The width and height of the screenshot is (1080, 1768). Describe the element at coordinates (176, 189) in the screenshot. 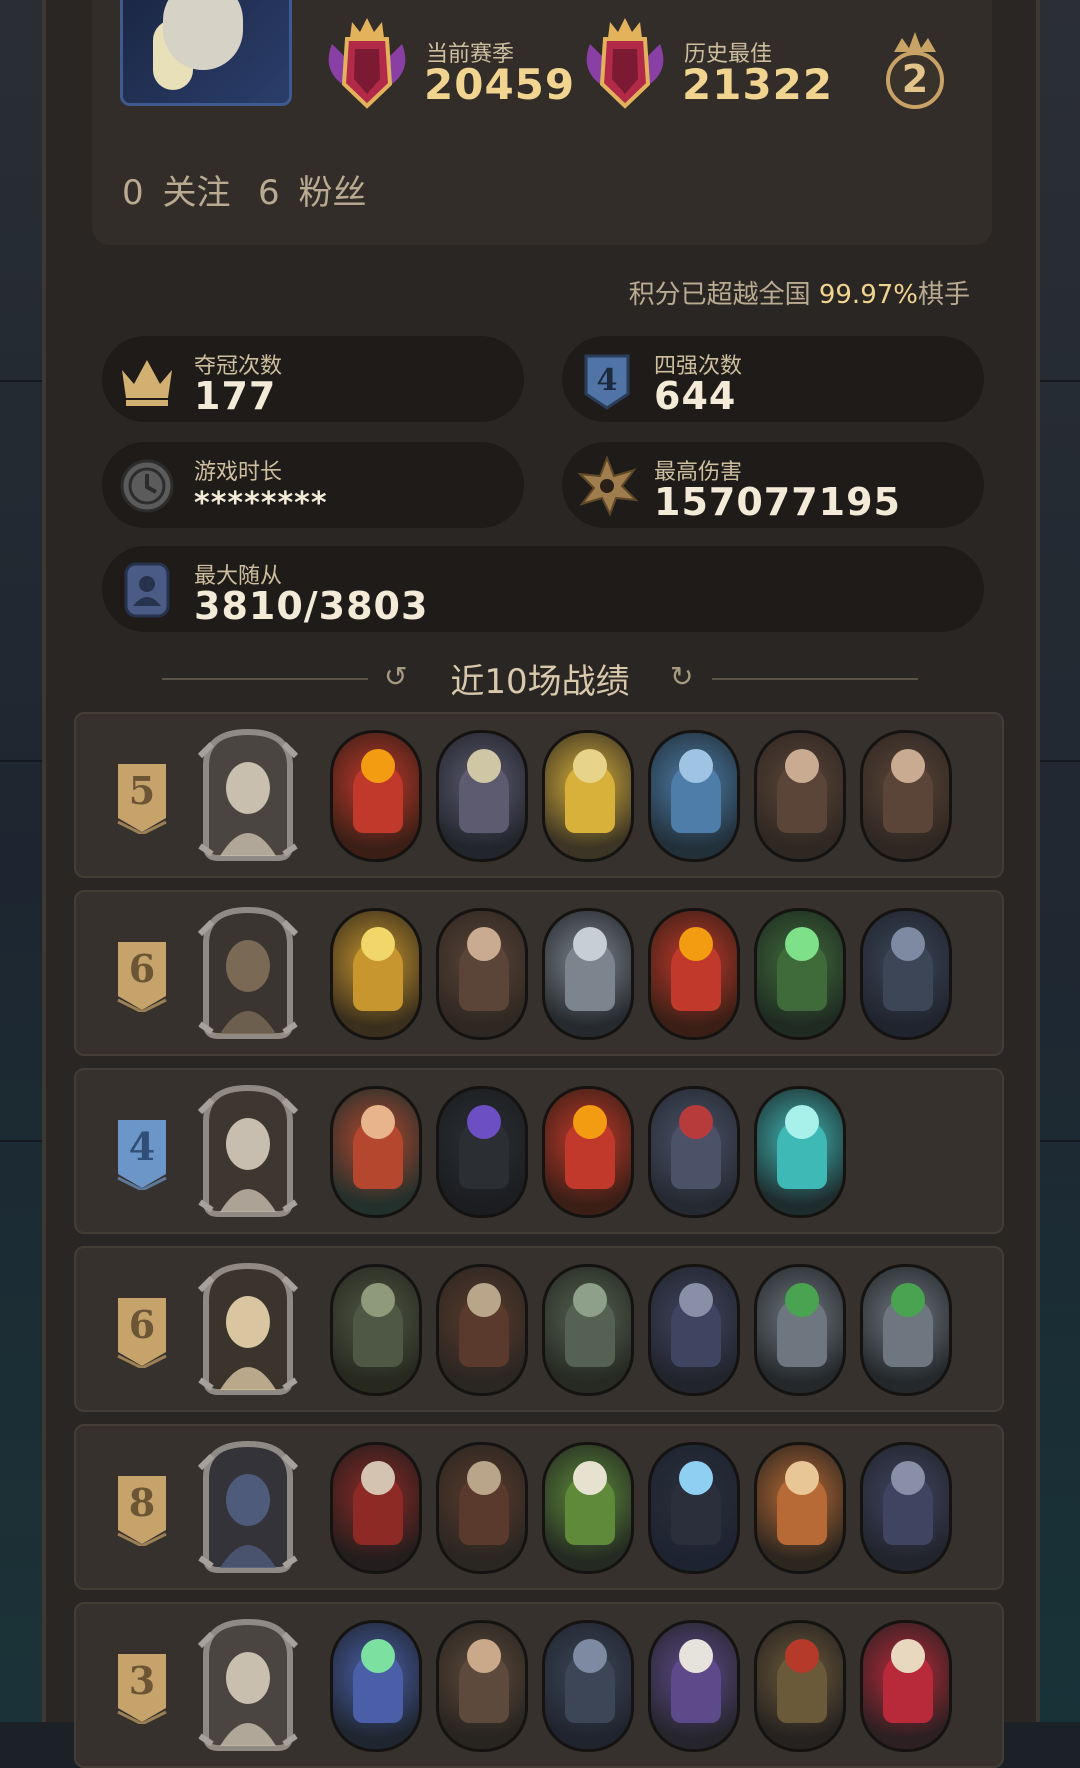

I see `follow-link: 0 关注` at that location.